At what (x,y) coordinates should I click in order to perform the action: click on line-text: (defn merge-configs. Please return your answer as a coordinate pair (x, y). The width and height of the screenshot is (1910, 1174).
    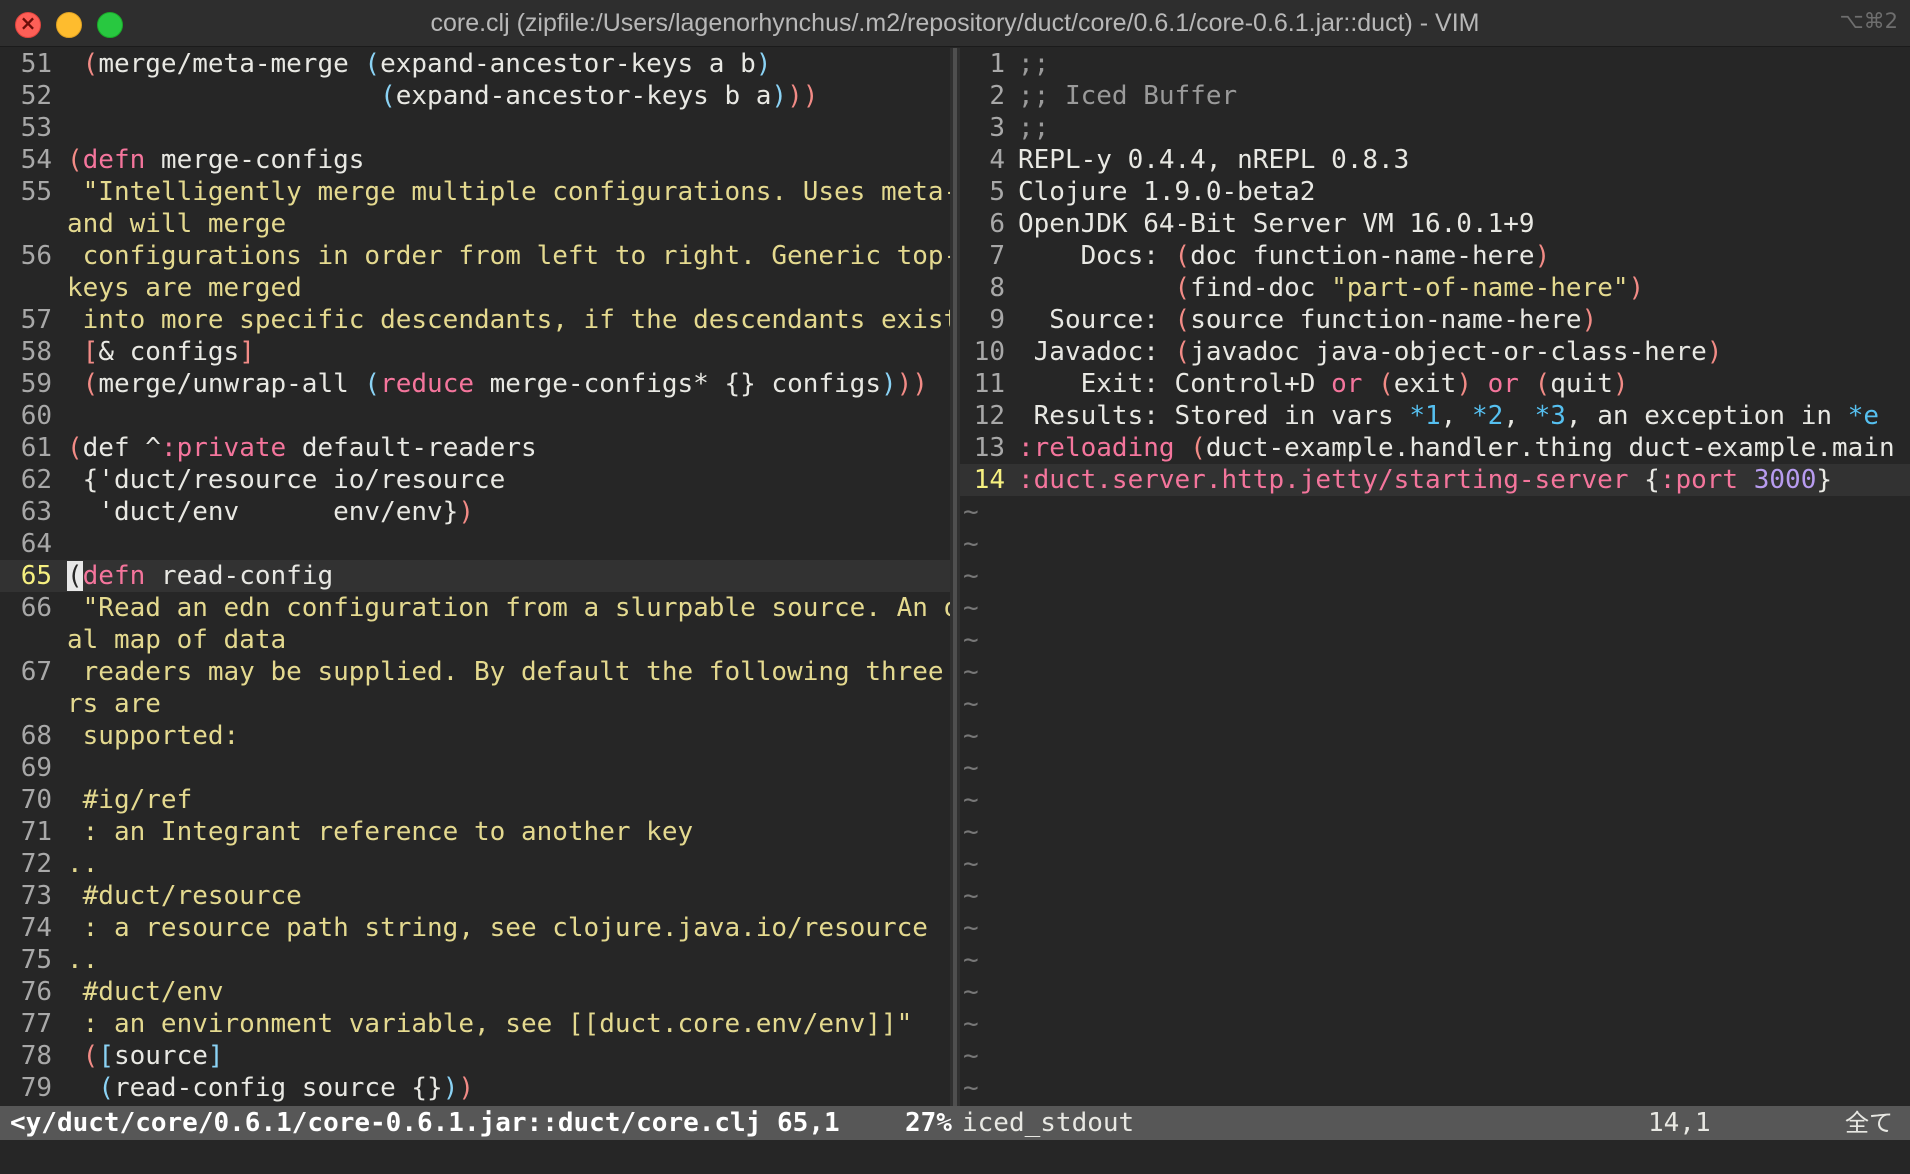
    Looking at the image, I should click on (216, 160).